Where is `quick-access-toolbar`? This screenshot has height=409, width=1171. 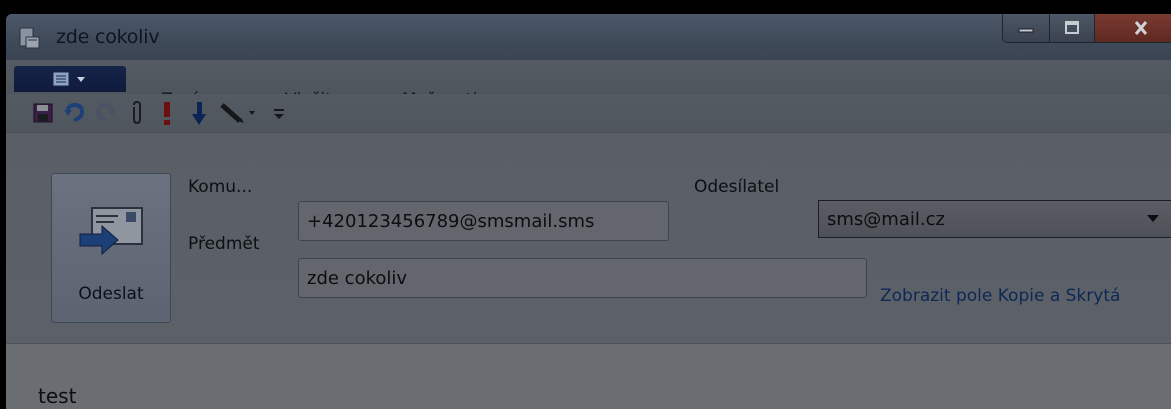 quick-access-toolbar is located at coordinates (588, 113).